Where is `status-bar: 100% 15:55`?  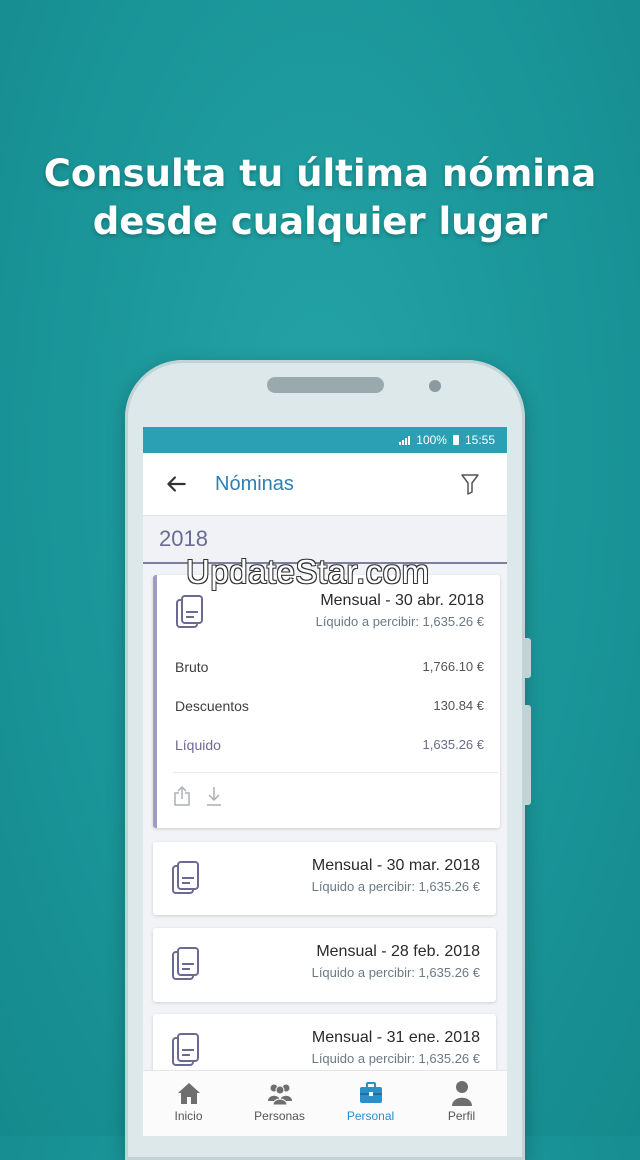
status-bar: 100% 15:55 is located at coordinates (325, 440).